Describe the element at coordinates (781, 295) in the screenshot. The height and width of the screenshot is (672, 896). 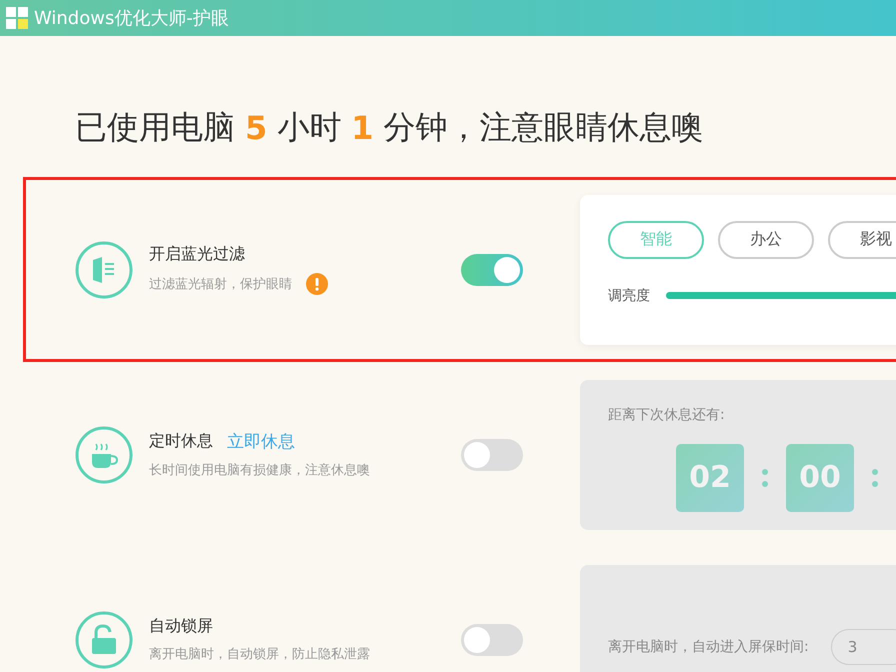
I see `brightness-slider` at that location.